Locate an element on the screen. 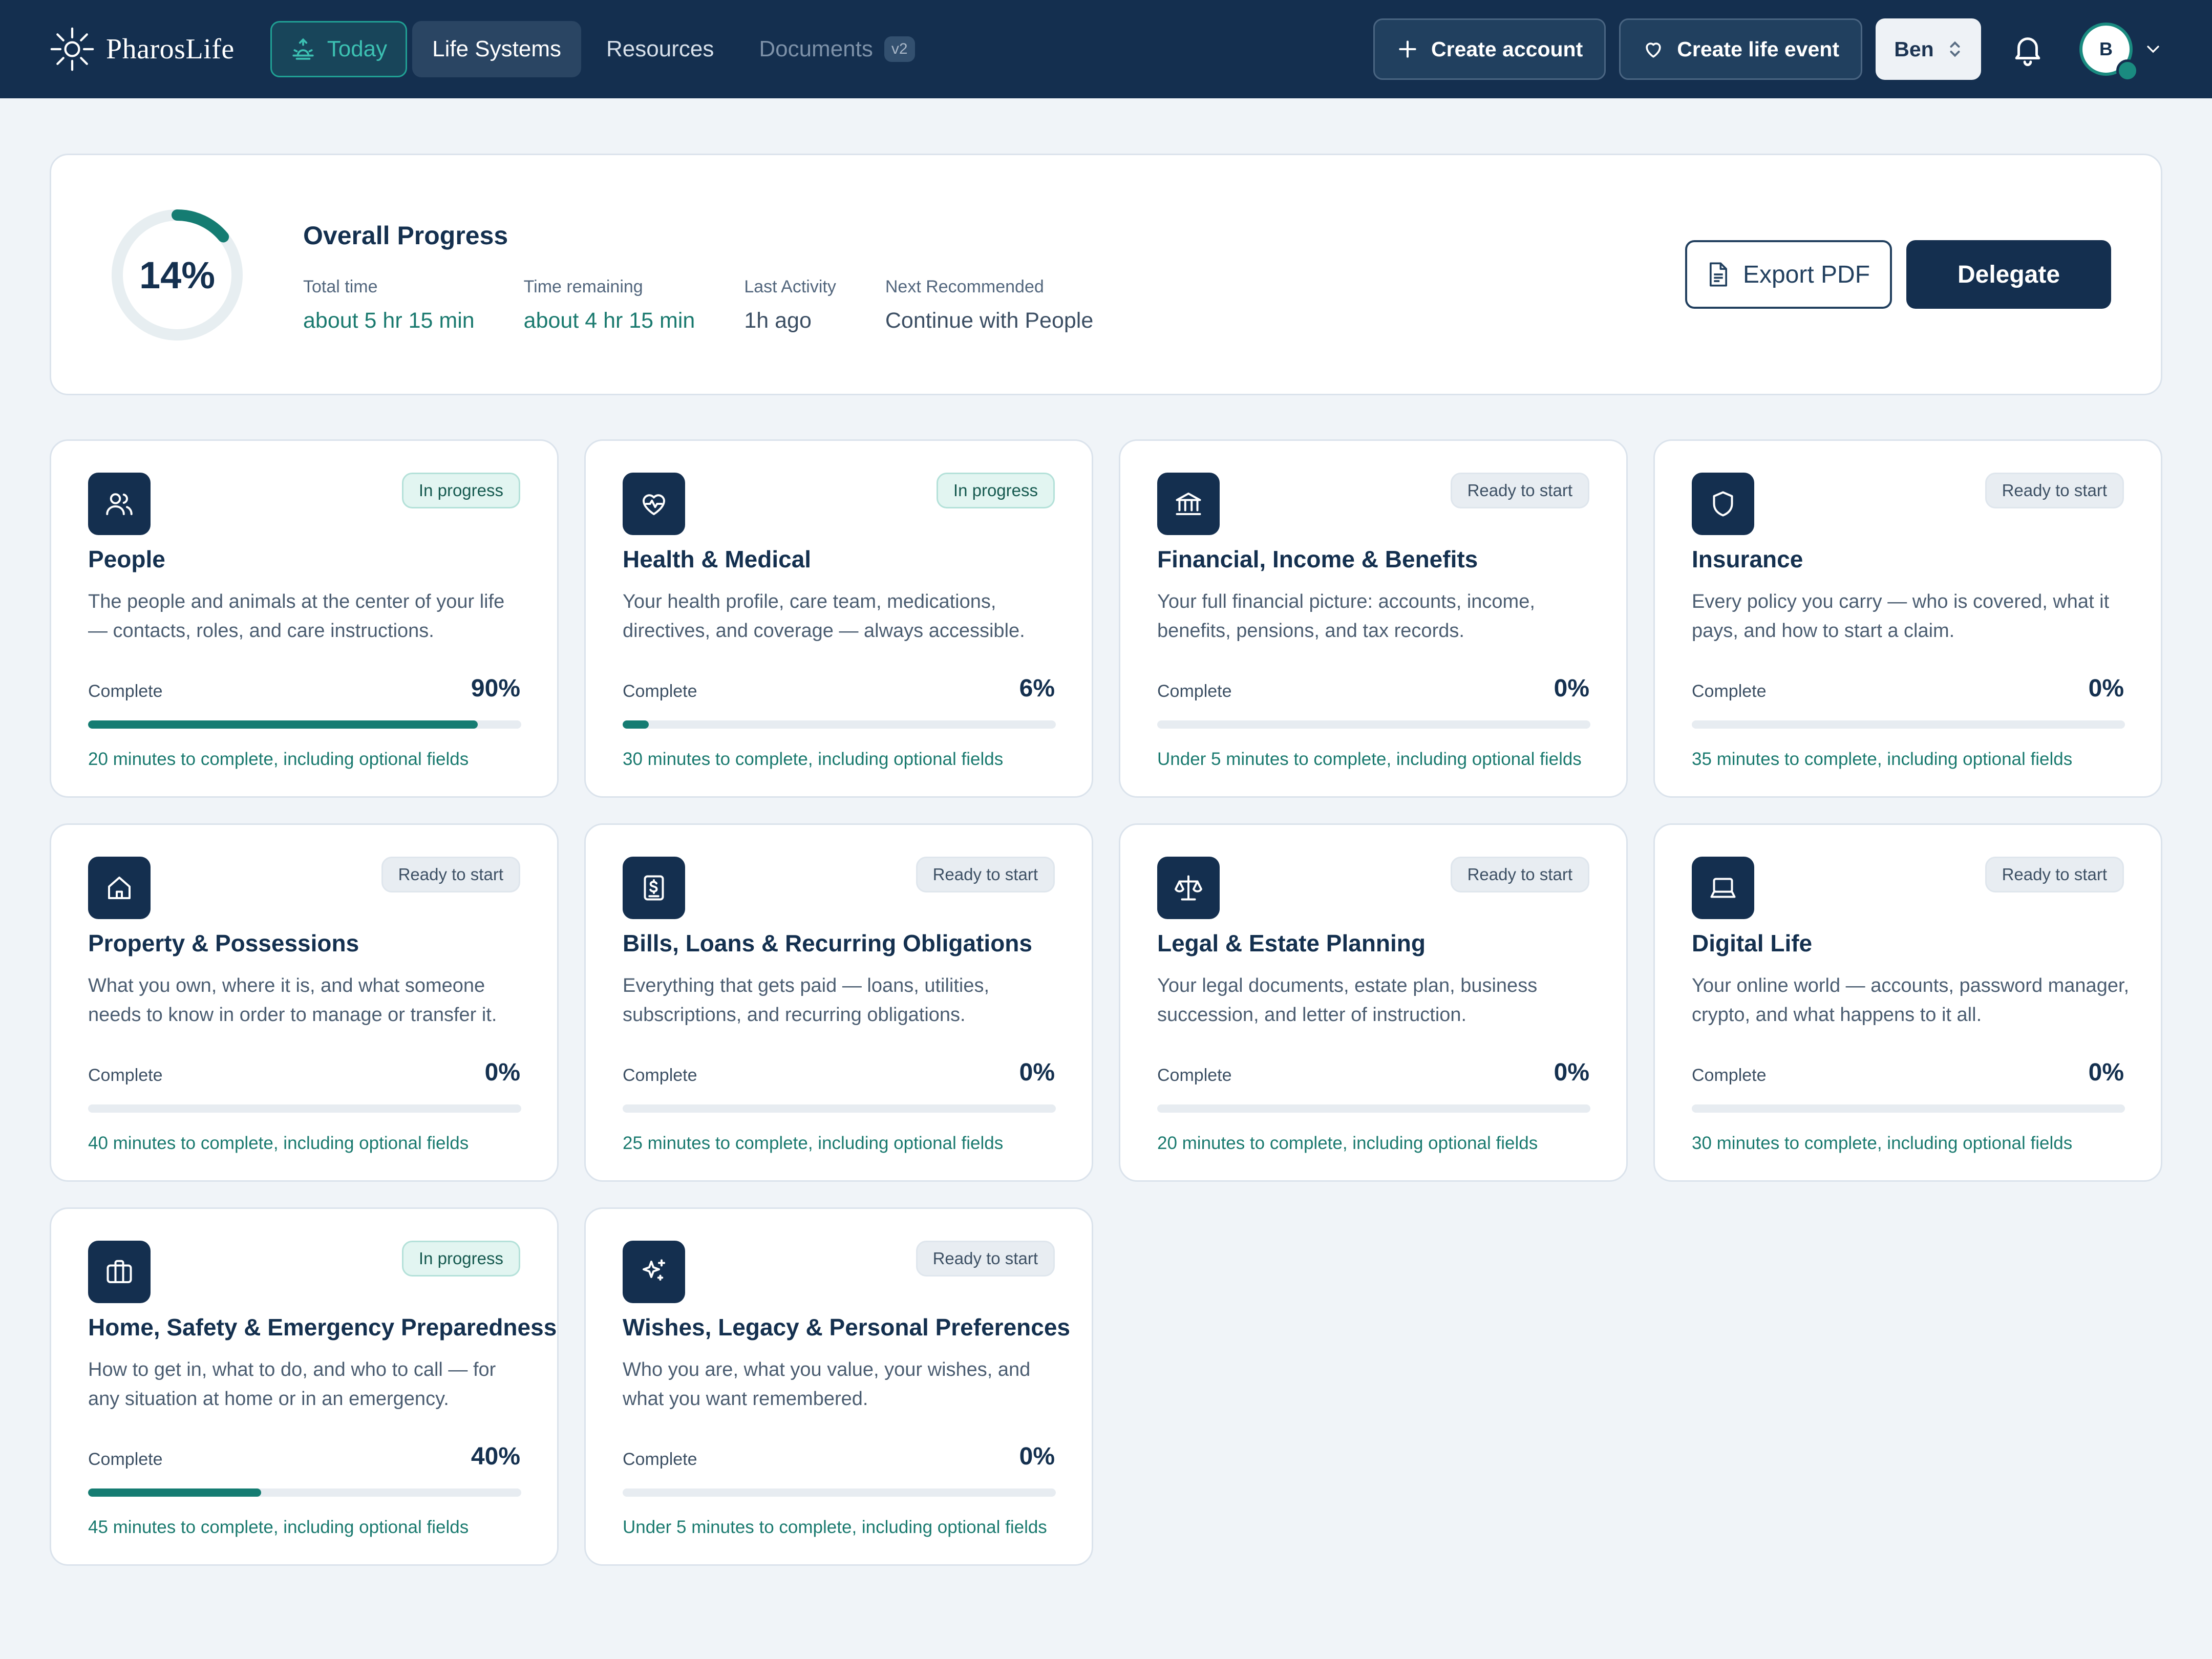  status-badge: In progress is located at coordinates (461, 1259).